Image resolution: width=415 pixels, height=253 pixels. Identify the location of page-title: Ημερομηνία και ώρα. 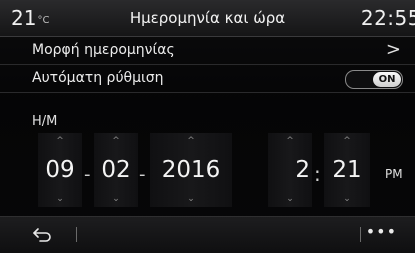
(207, 18).